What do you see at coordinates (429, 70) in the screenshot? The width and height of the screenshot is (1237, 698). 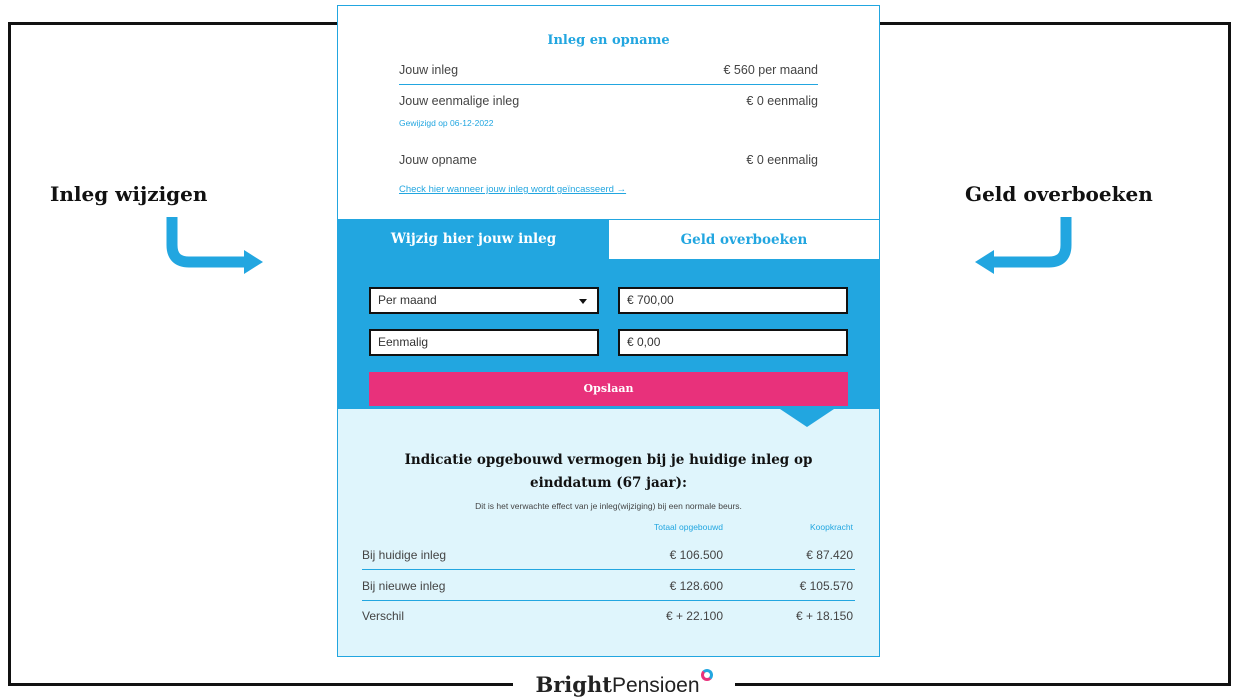 I see `row-label: Jouw inleg` at bounding box center [429, 70].